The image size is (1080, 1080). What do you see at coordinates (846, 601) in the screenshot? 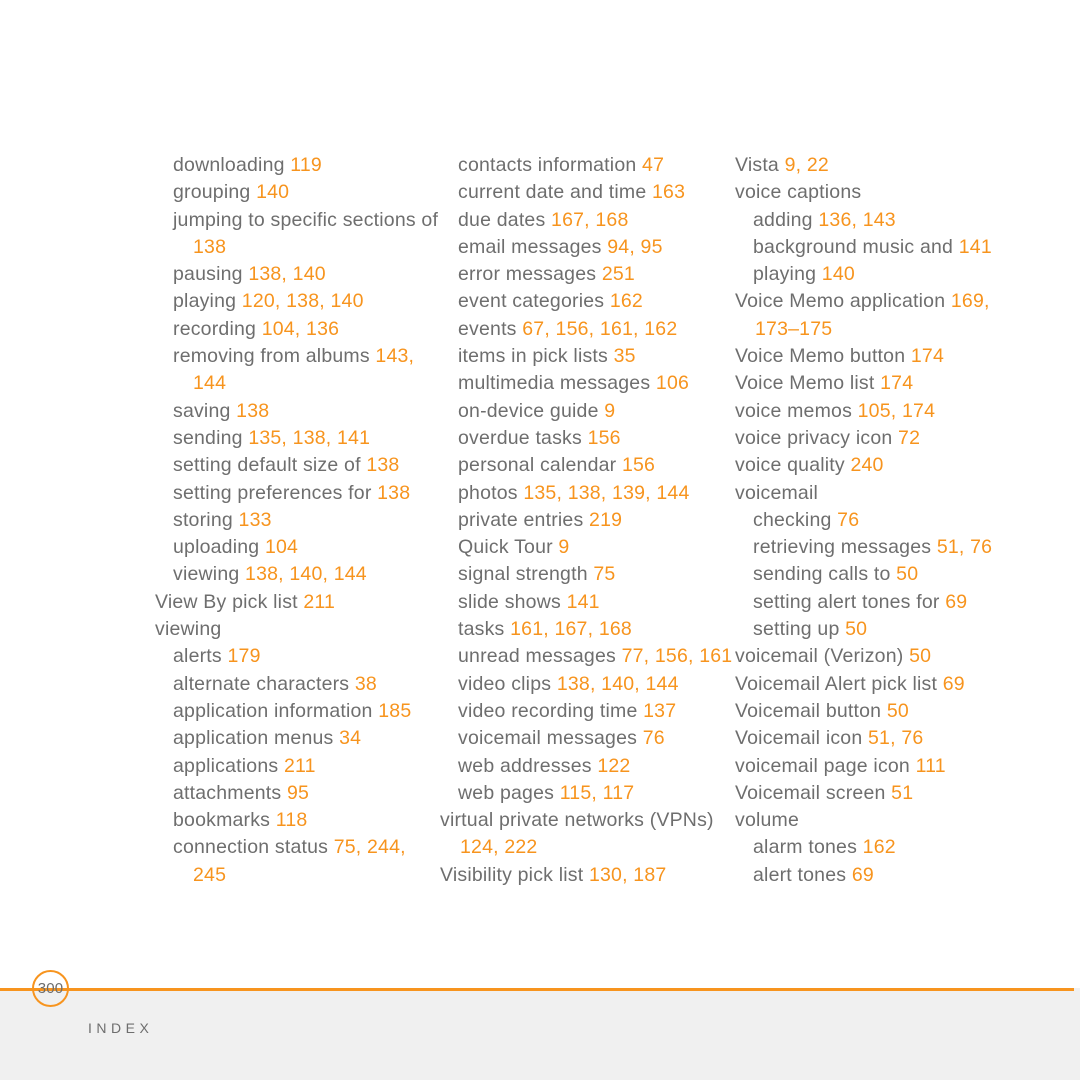
I see `index-entry-label: setting alert tones for` at bounding box center [846, 601].